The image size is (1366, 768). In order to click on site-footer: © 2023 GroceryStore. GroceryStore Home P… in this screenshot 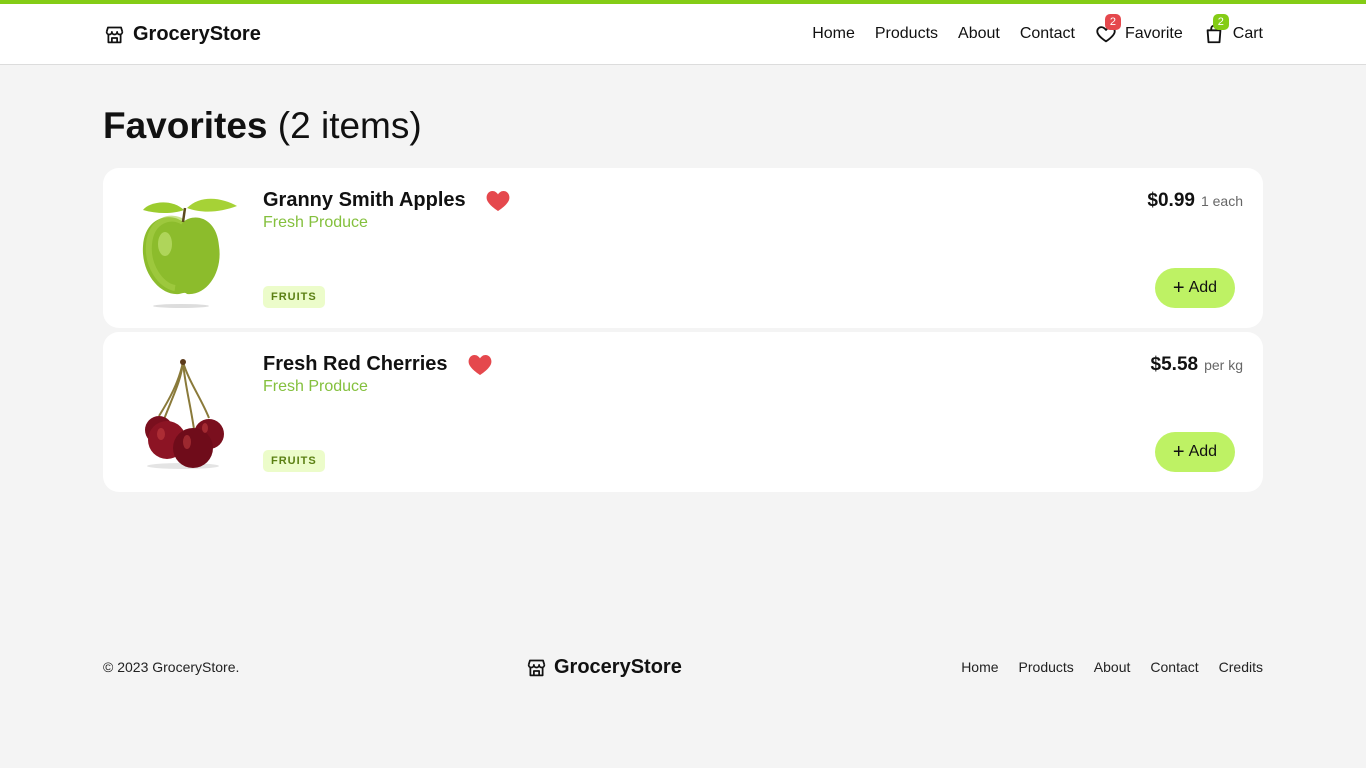, I will do `click(683, 668)`.